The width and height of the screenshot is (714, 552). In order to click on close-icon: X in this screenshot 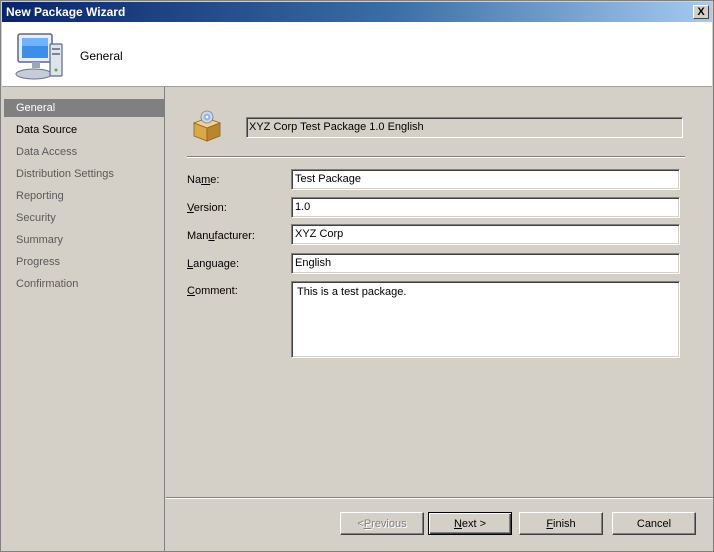, I will do `click(701, 11)`.